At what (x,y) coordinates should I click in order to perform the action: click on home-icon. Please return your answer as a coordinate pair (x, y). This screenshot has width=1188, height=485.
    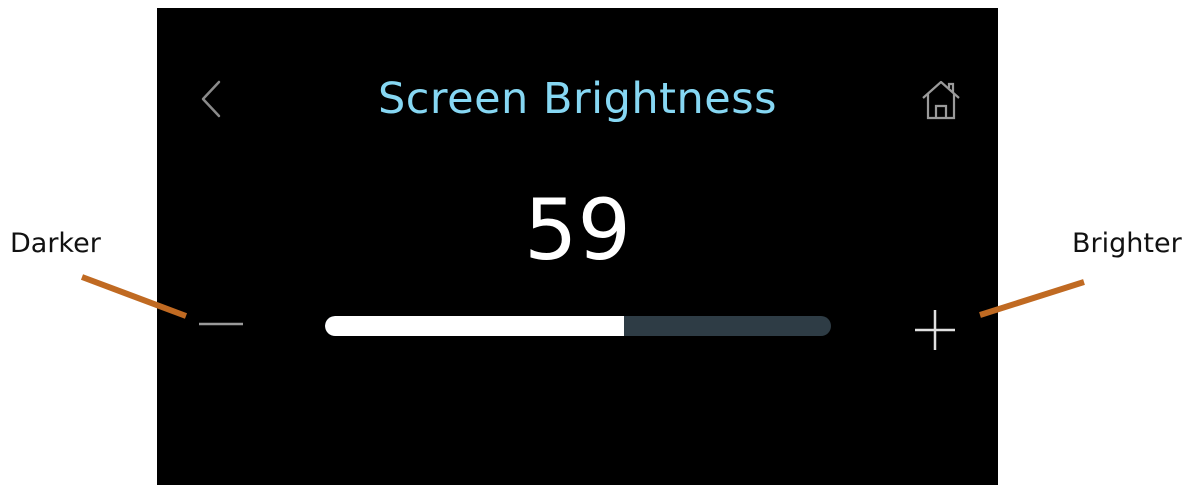
    Looking at the image, I should click on (941, 100).